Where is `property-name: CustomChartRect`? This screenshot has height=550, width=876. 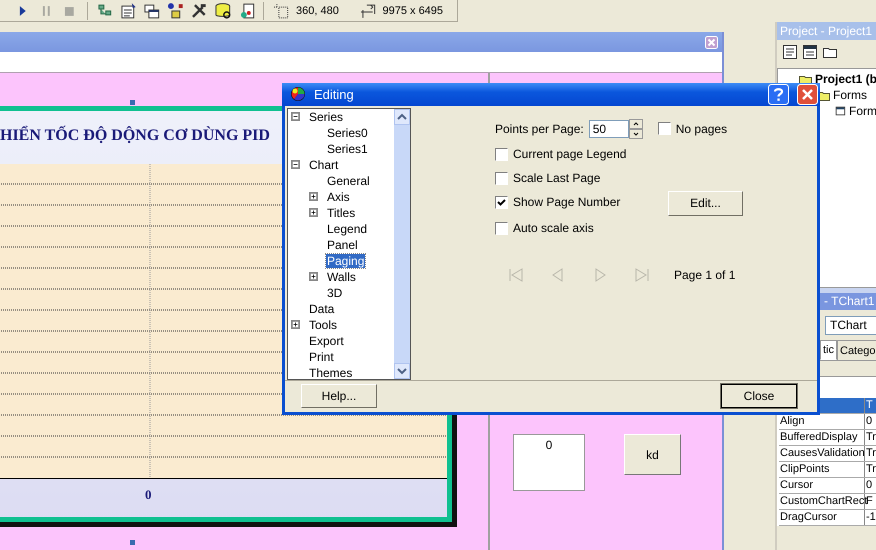
property-name: CustomChartRect is located at coordinates (822, 501).